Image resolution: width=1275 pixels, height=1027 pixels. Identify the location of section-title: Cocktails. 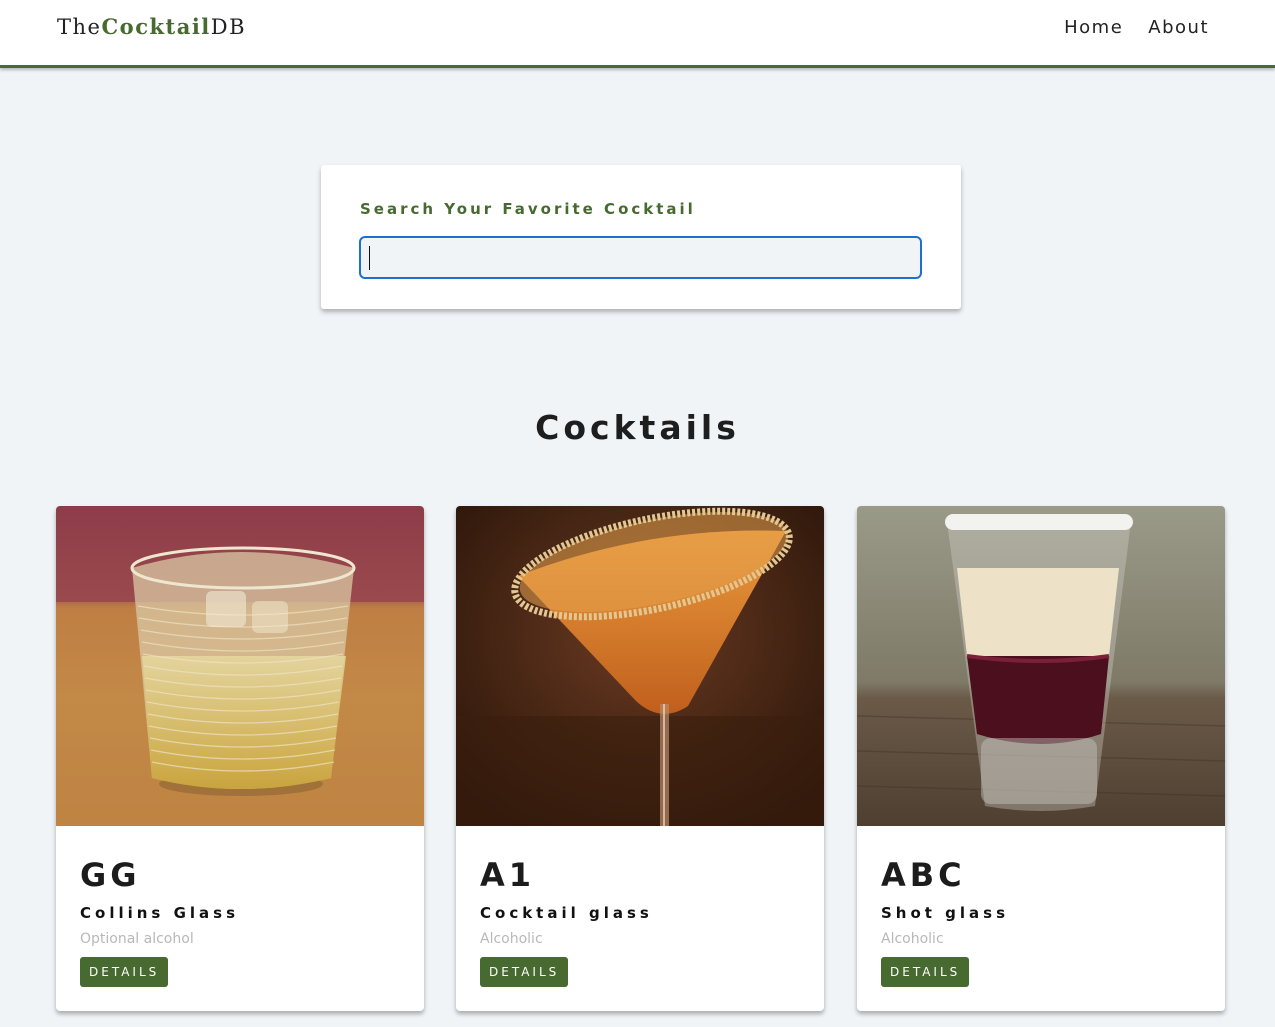
(637, 427).